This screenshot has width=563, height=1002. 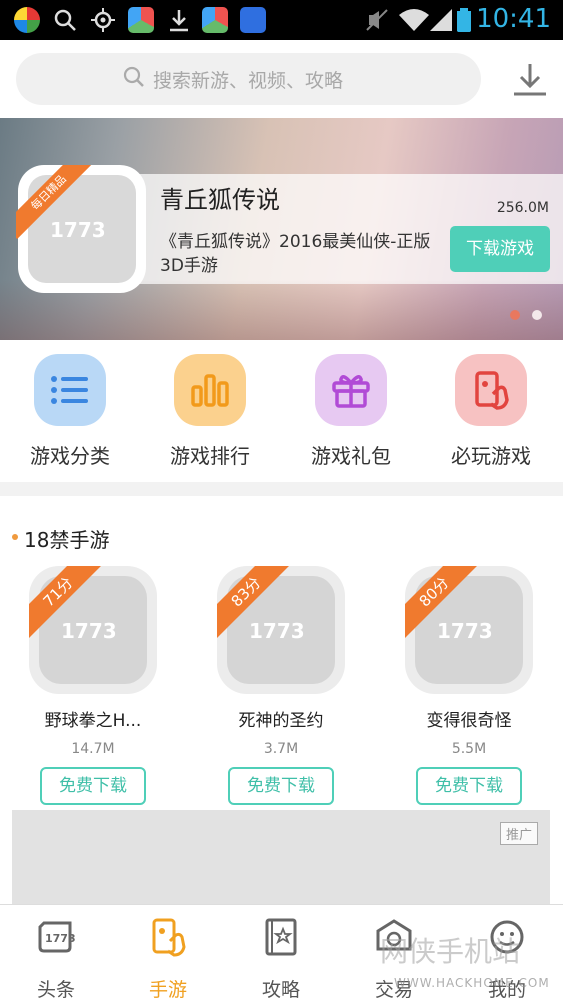 I want to click on news-icon: 1773, so click(x=57, y=937).